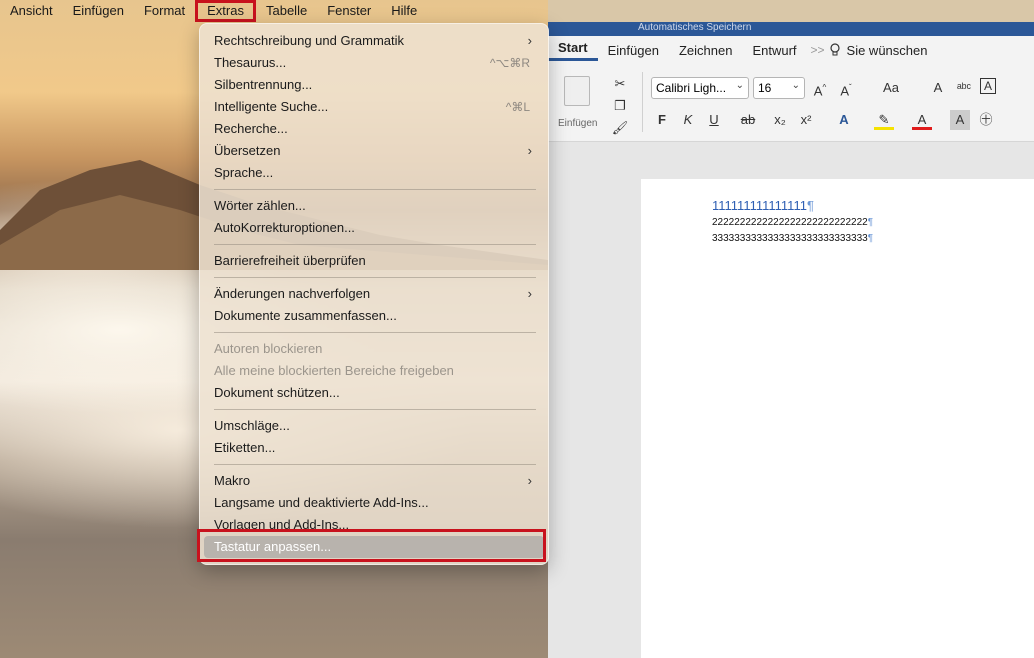 The image size is (1034, 658). What do you see at coordinates (633, 50) in the screenshot?
I see `tab-einfuegen: Einfügen` at bounding box center [633, 50].